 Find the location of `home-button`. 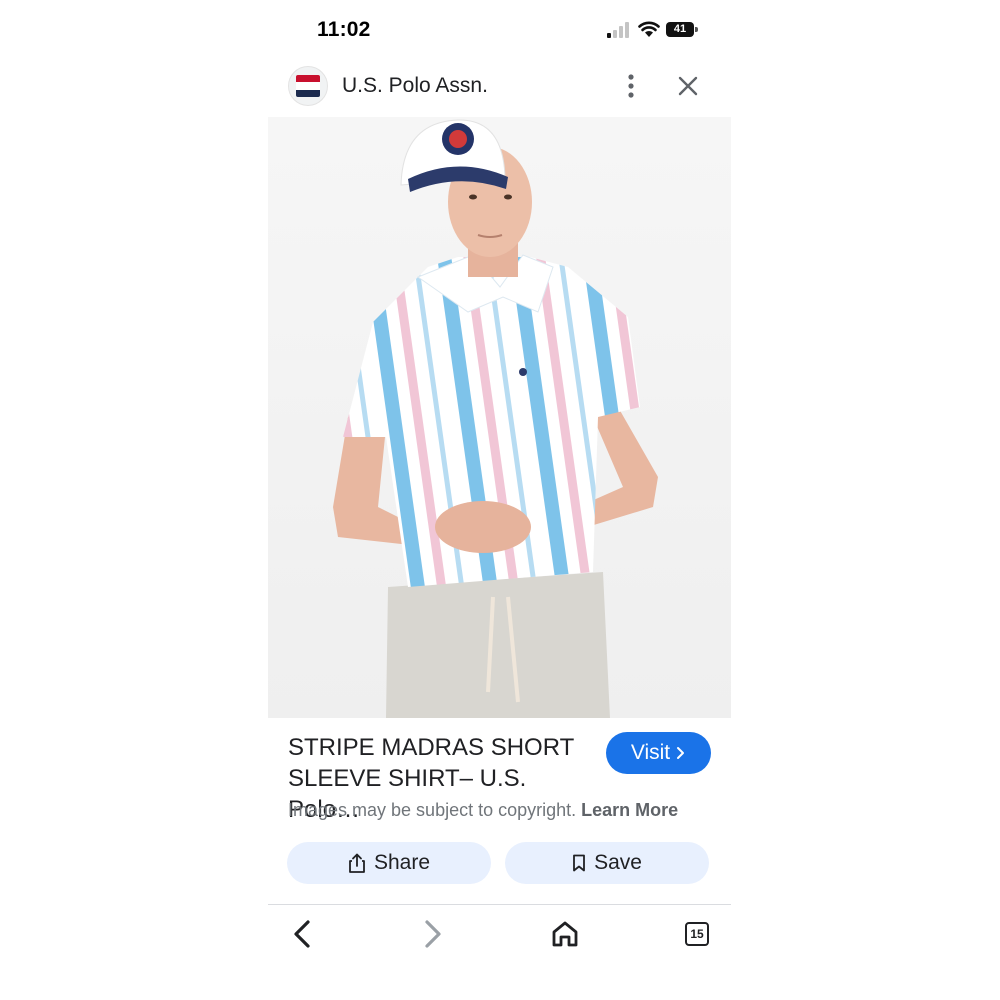

home-button is located at coordinates (565, 934).